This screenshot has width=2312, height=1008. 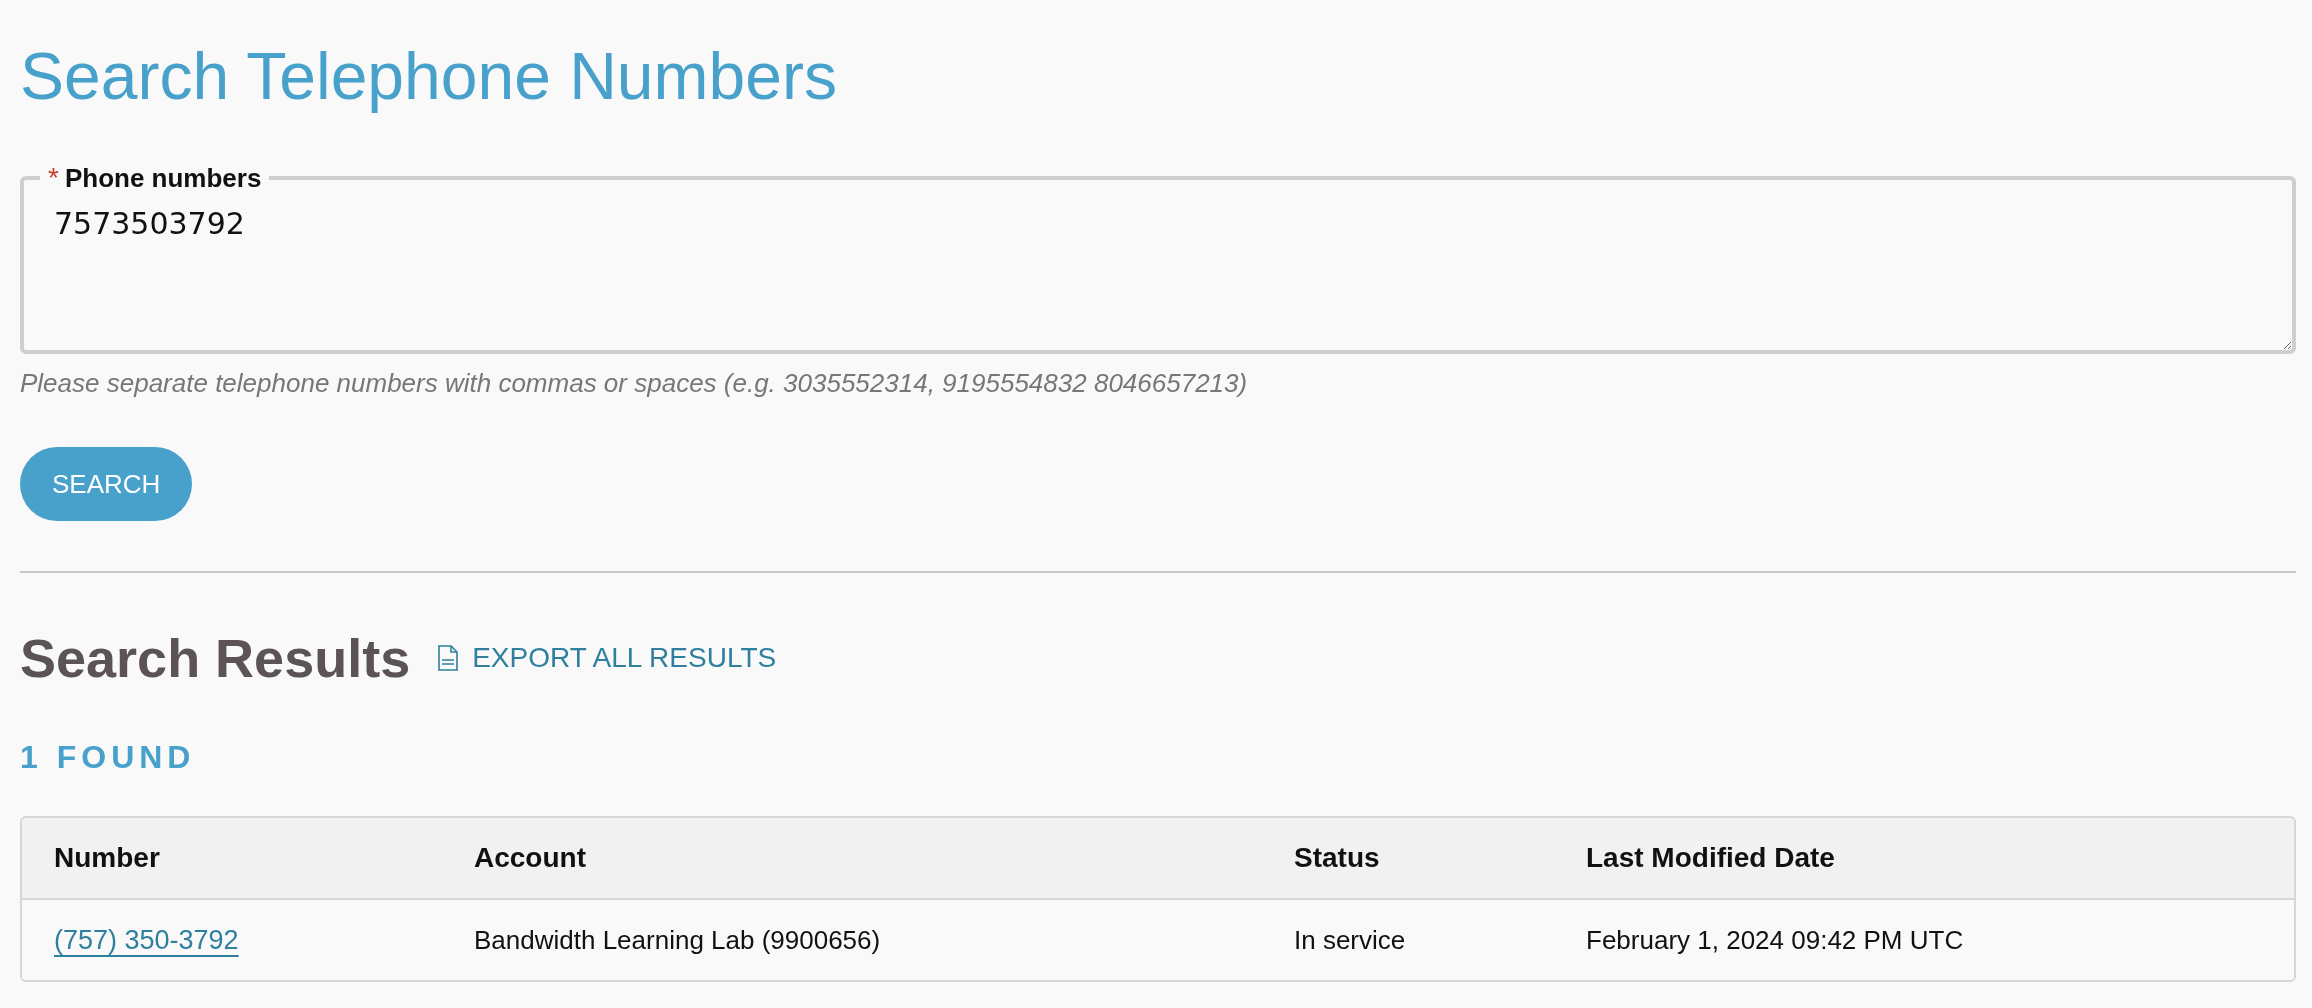 What do you see at coordinates (1337, 858) in the screenshot?
I see `column-header: Status` at bounding box center [1337, 858].